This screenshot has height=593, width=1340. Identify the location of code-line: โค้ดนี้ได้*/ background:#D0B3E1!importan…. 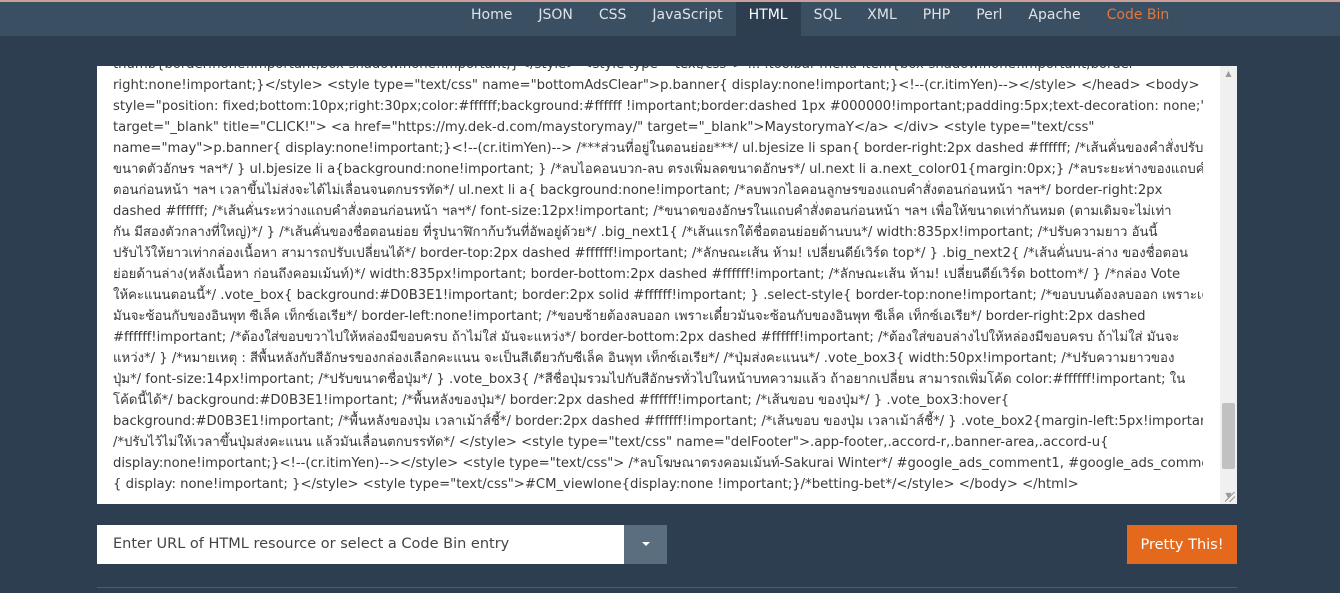
(561, 400).